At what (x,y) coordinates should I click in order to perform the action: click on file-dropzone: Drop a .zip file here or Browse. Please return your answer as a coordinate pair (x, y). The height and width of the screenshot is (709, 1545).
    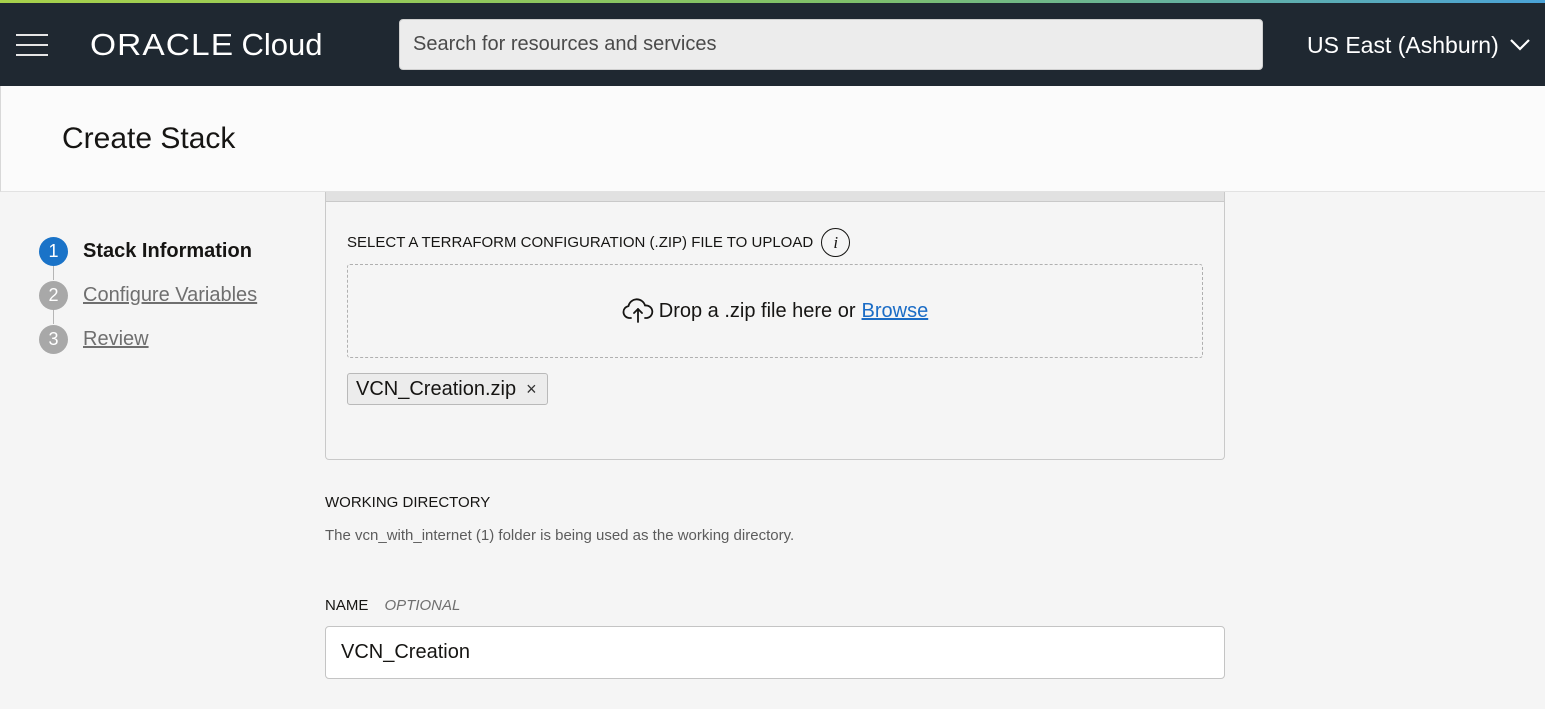
    Looking at the image, I should click on (775, 311).